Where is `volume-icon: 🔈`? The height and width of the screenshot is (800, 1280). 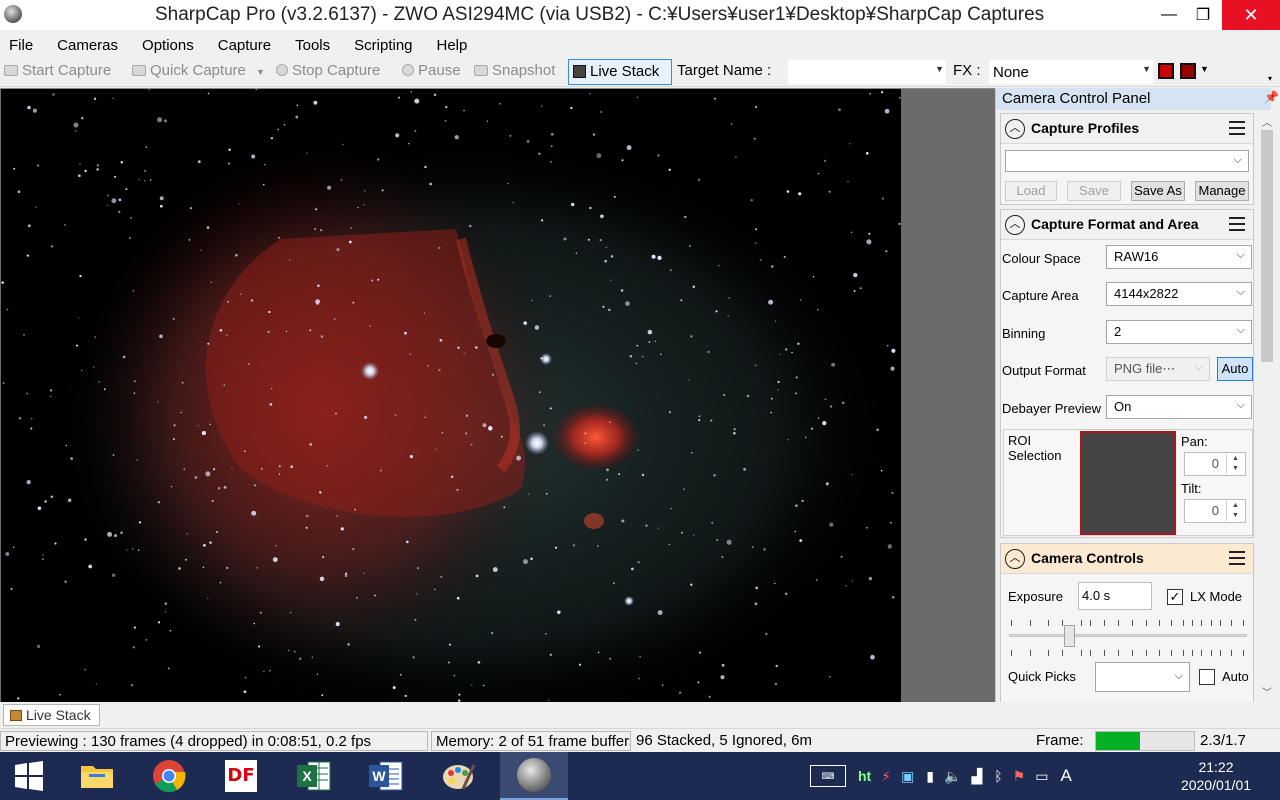
volume-icon: 🔈 is located at coordinates (952, 776).